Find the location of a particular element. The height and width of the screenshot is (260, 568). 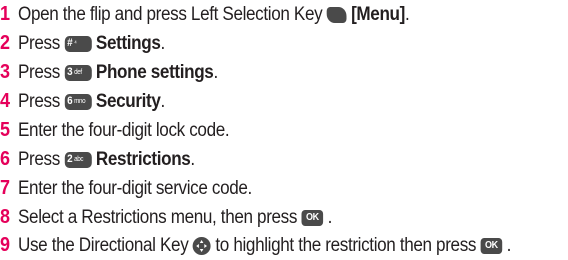

step-number: 3 is located at coordinates (5, 72).